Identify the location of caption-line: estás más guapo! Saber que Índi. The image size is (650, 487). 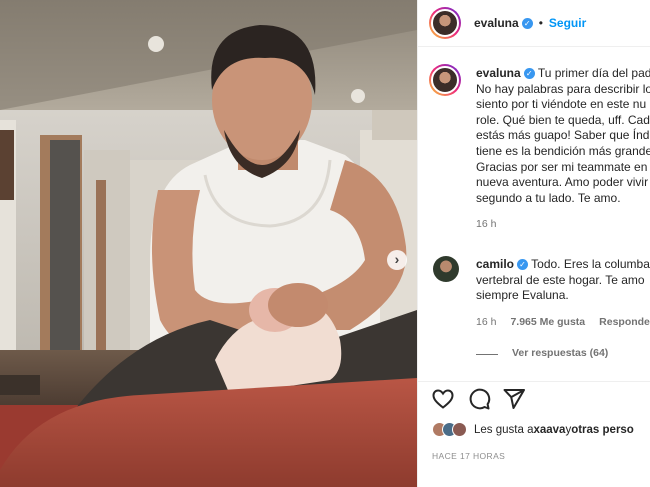
(563, 135).